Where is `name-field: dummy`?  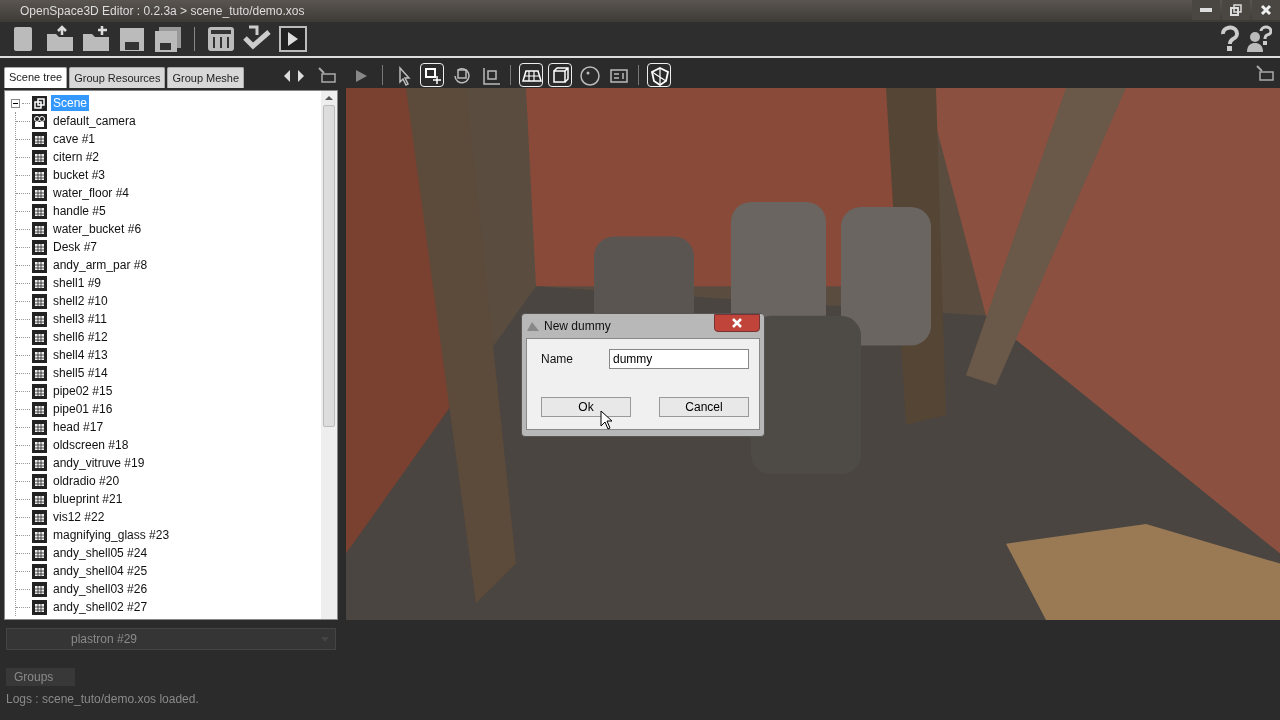
name-field: dummy is located at coordinates (679, 359).